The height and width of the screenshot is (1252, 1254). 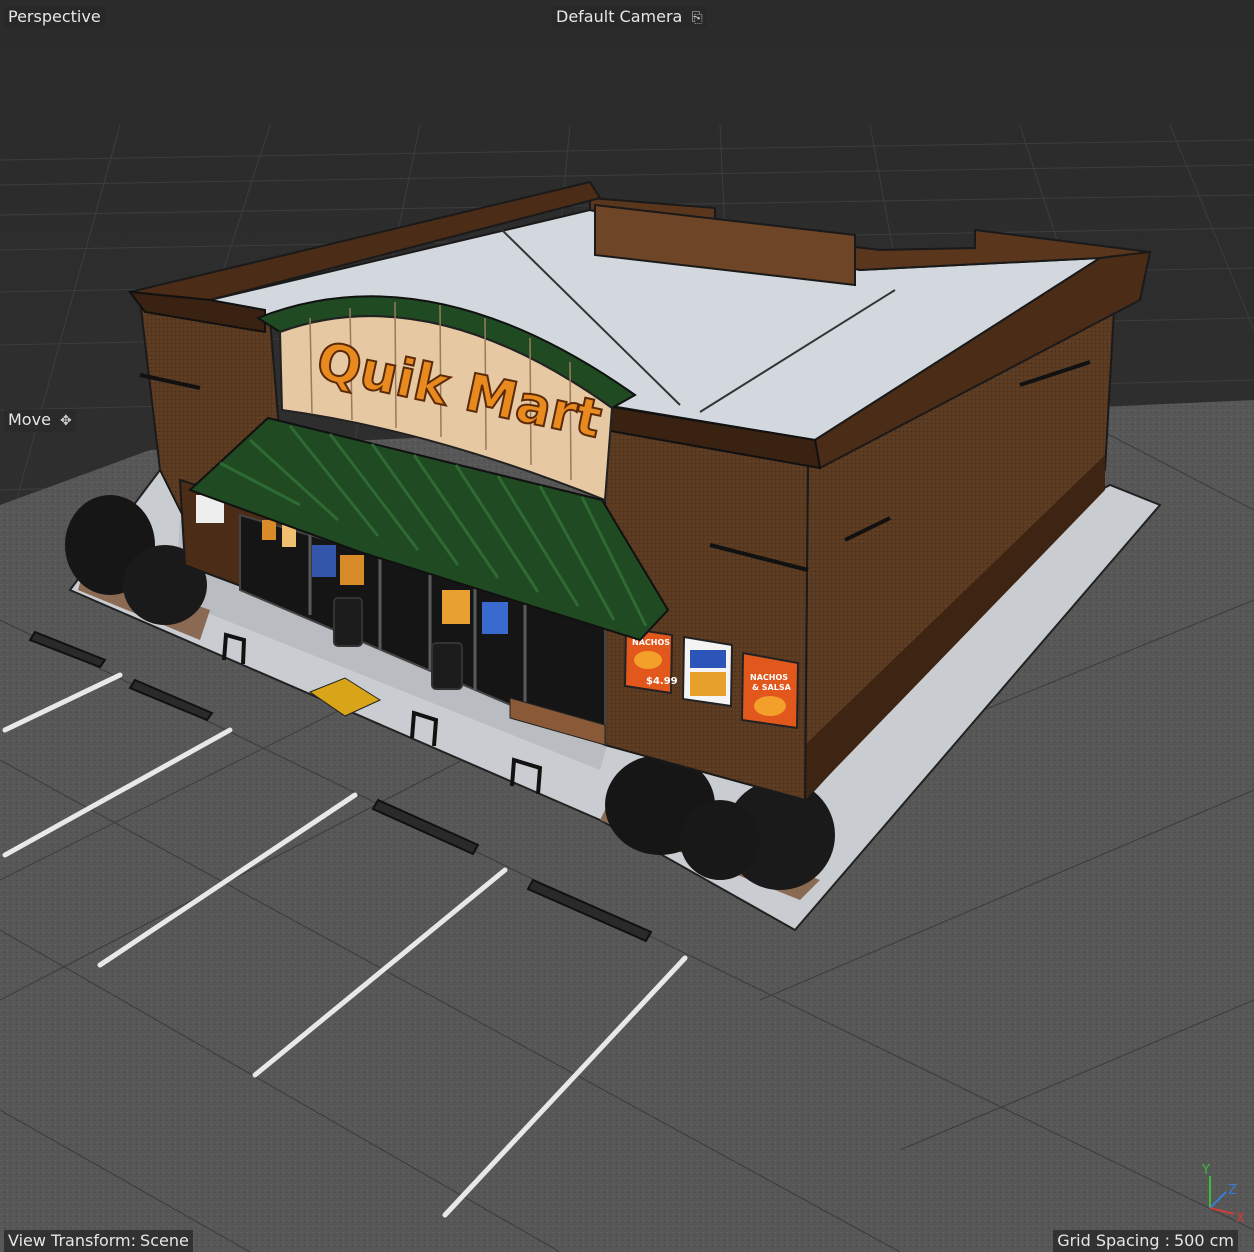 I want to click on active-tool-indicator: Move ✥, so click(x=40, y=420).